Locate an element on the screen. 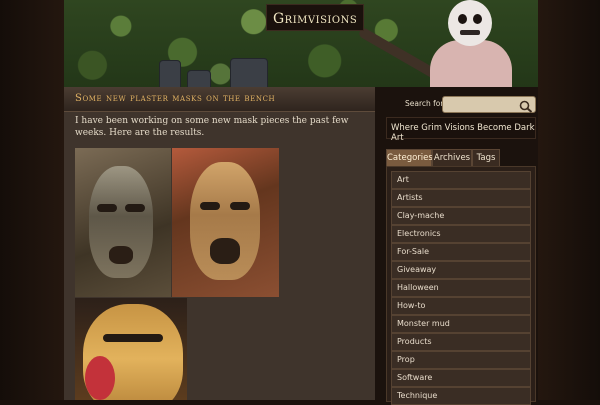  mask-photo-grey is located at coordinates (123, 222).